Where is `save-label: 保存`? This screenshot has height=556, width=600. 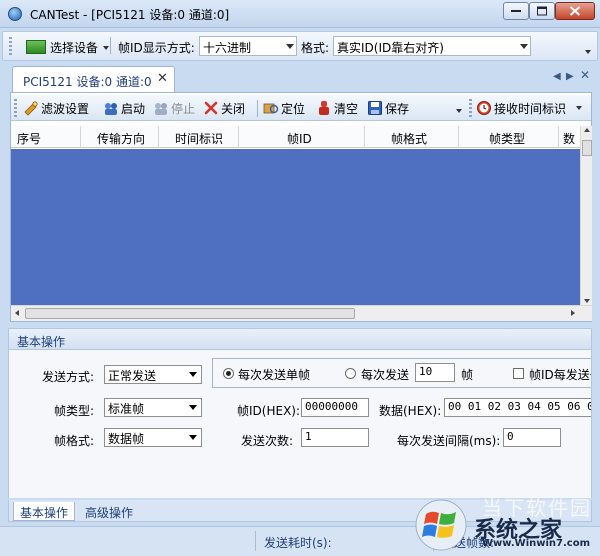 save-label: 保存 is located at coordinates (397, 109).